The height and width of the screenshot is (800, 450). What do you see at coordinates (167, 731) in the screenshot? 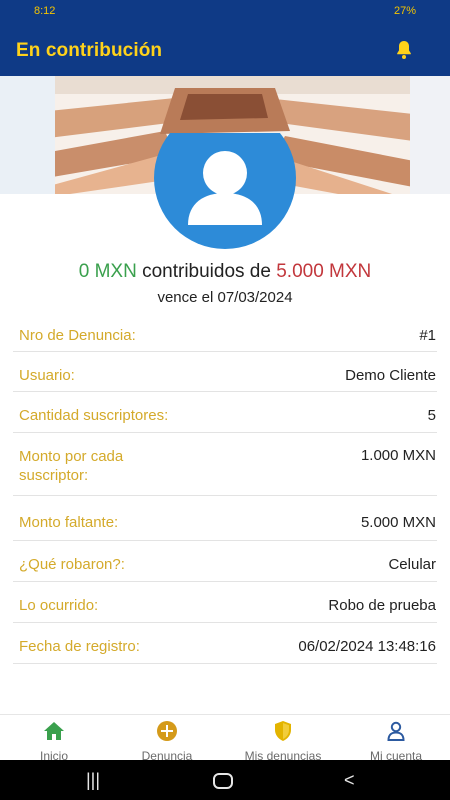
I see `add-circle-icon` at bounding box center [167, 731].